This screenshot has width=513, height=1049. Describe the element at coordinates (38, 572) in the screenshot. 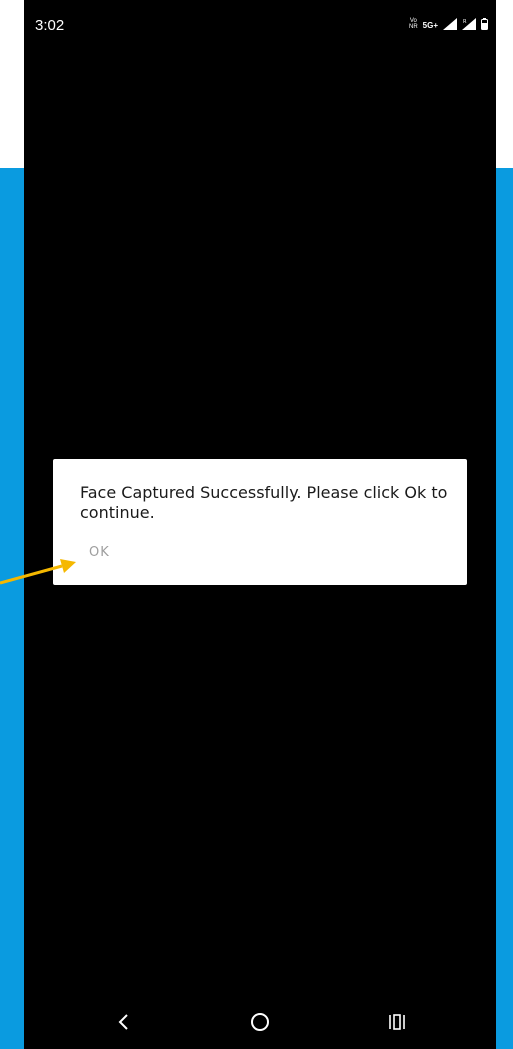

I see `annotation-arrow-icon` at that location.